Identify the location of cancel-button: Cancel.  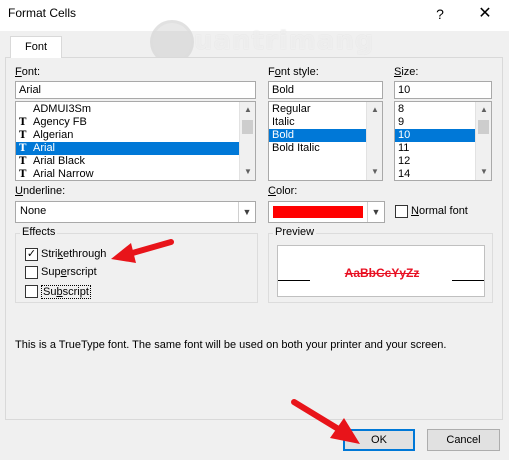
(463, 440).